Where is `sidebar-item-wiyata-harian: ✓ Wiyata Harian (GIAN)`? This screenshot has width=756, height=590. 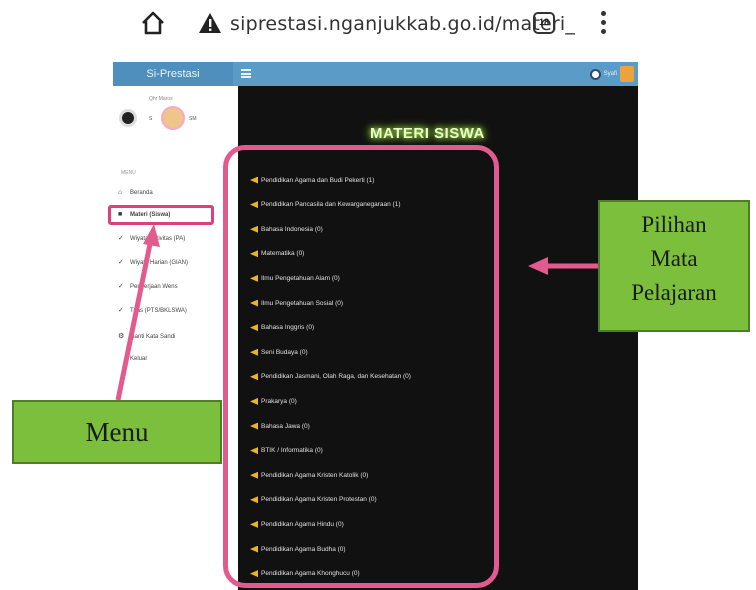 sidebar-item-wiyata-harian: ✓ Wiyata Harian (GIAN) is located at coordinates (153, 263).